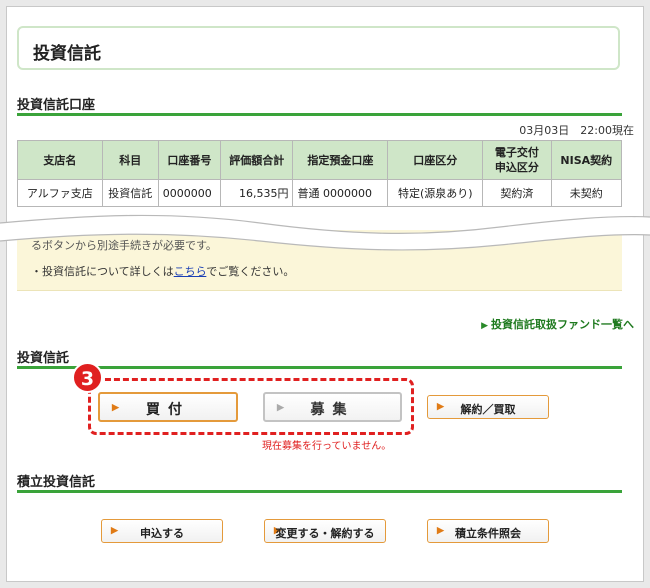 The width and height of the screenshot is (650, 588). I want to click on cell-nisa: 未契約, so click(586, 193).